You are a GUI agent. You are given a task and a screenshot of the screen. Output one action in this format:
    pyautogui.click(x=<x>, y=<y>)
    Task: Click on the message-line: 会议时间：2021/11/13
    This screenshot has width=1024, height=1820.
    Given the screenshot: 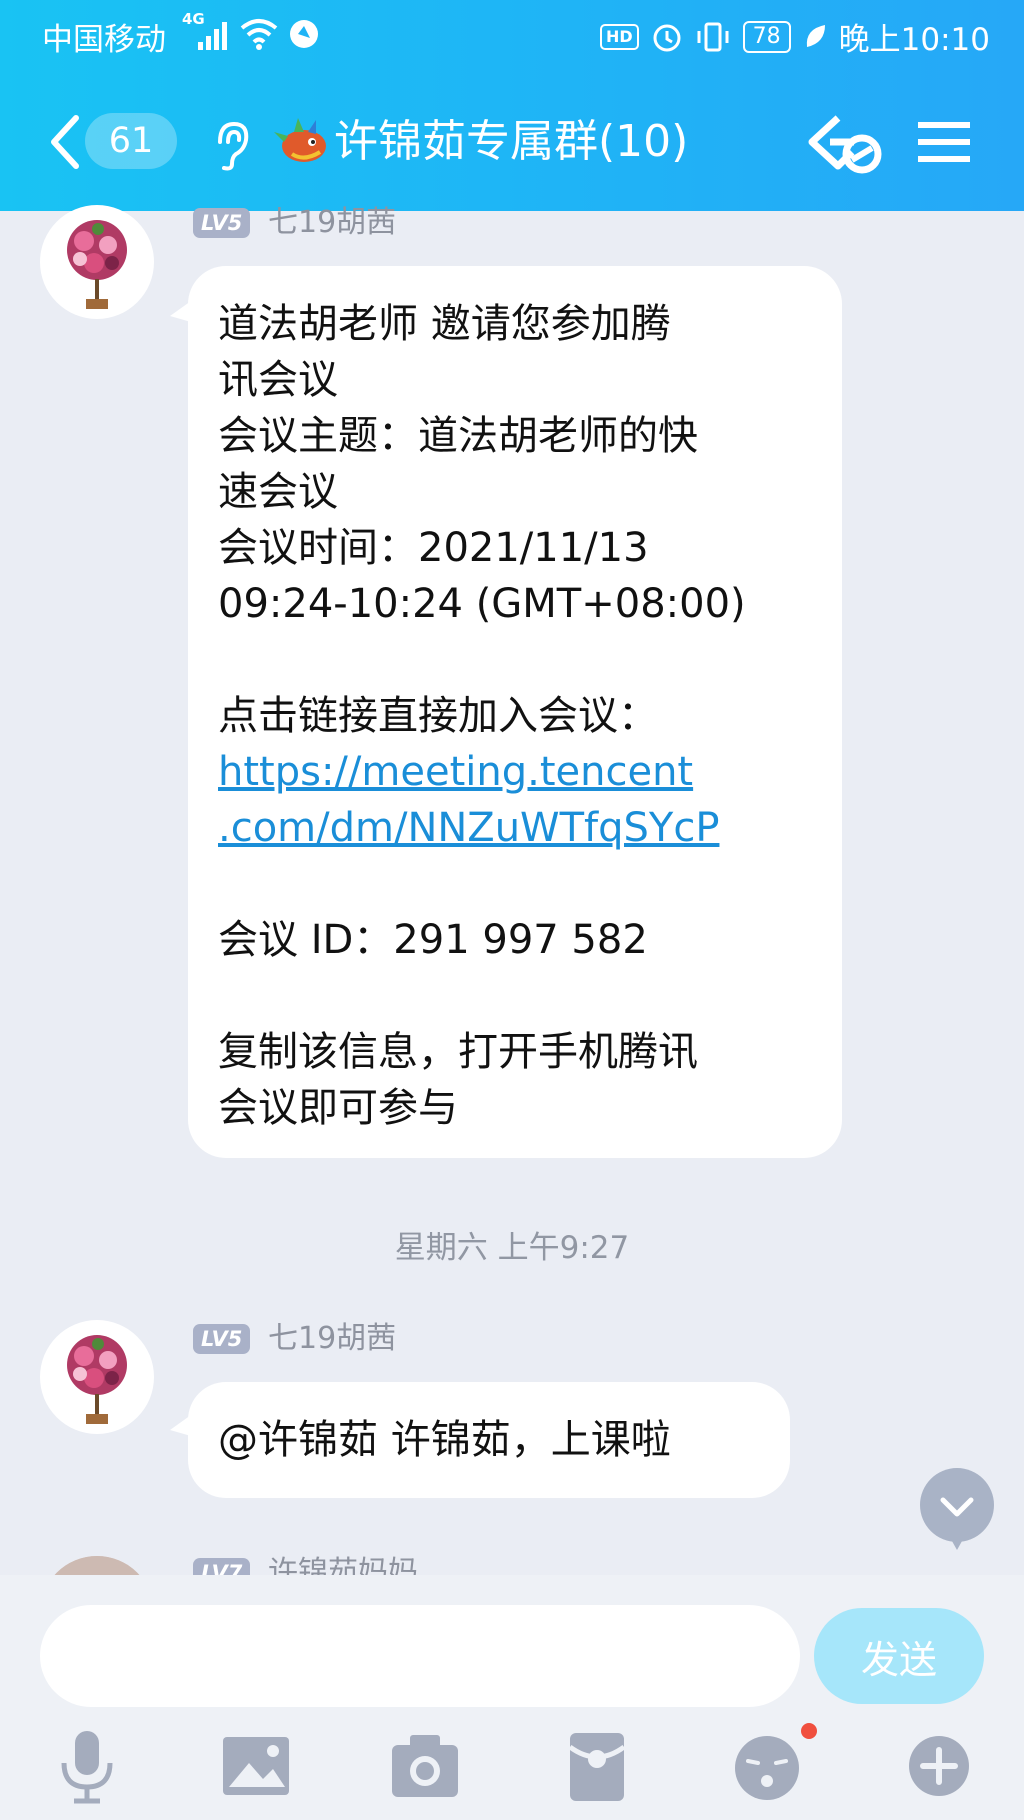 What is the action you would take?
    pyautogui.click(x=433, y=548)
    